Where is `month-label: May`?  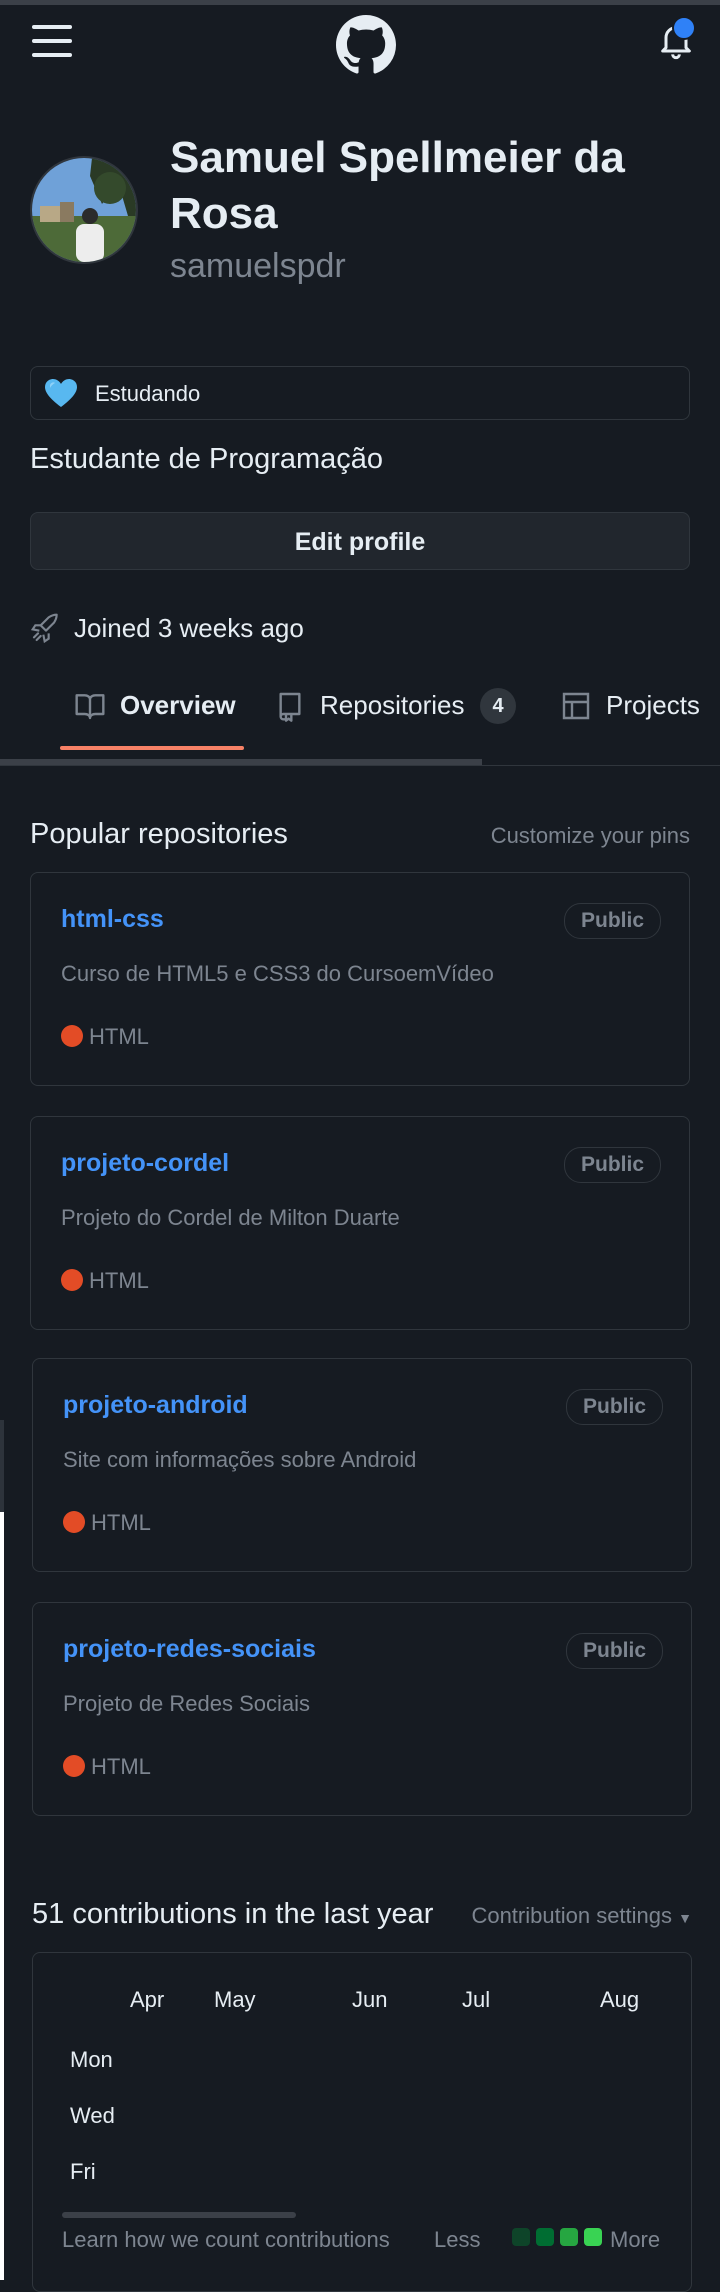 month-label: May is located at coordinates (235, 1999).